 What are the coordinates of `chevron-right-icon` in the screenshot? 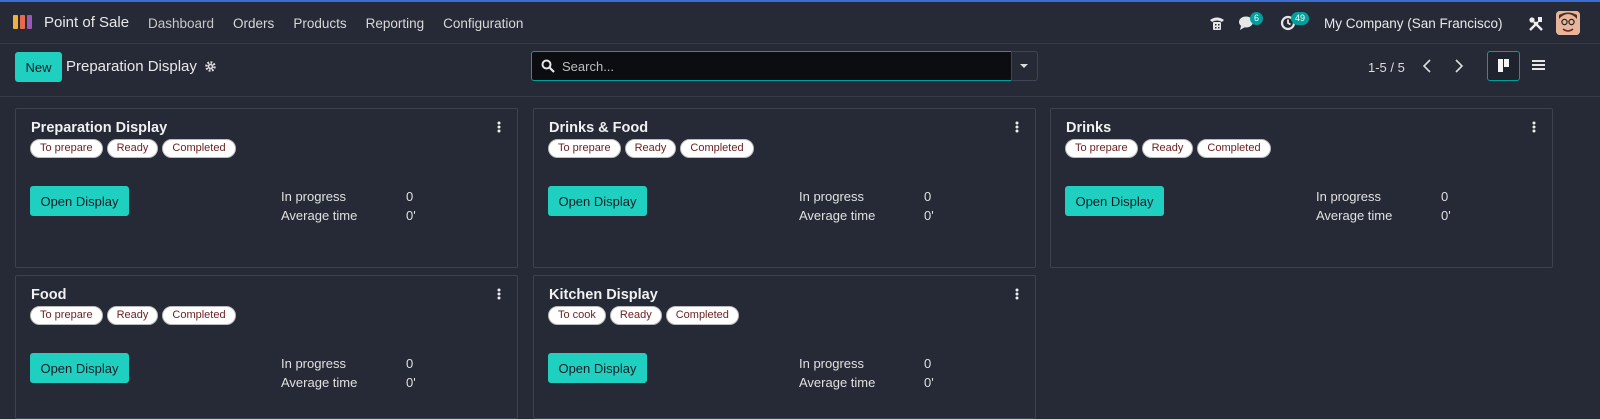 It's located at (1458, 66).